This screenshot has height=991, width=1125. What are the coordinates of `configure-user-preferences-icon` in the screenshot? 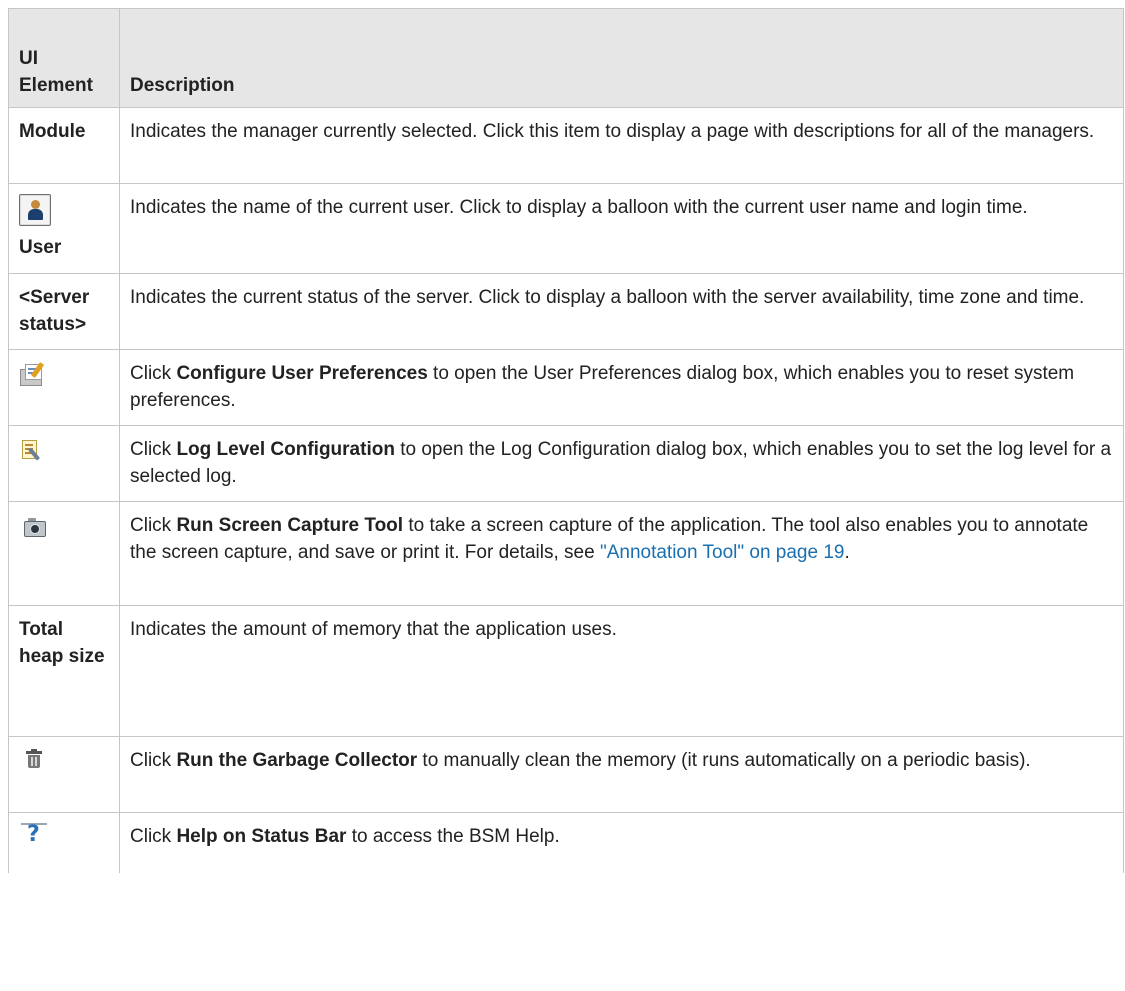 It's located at (32, 374).